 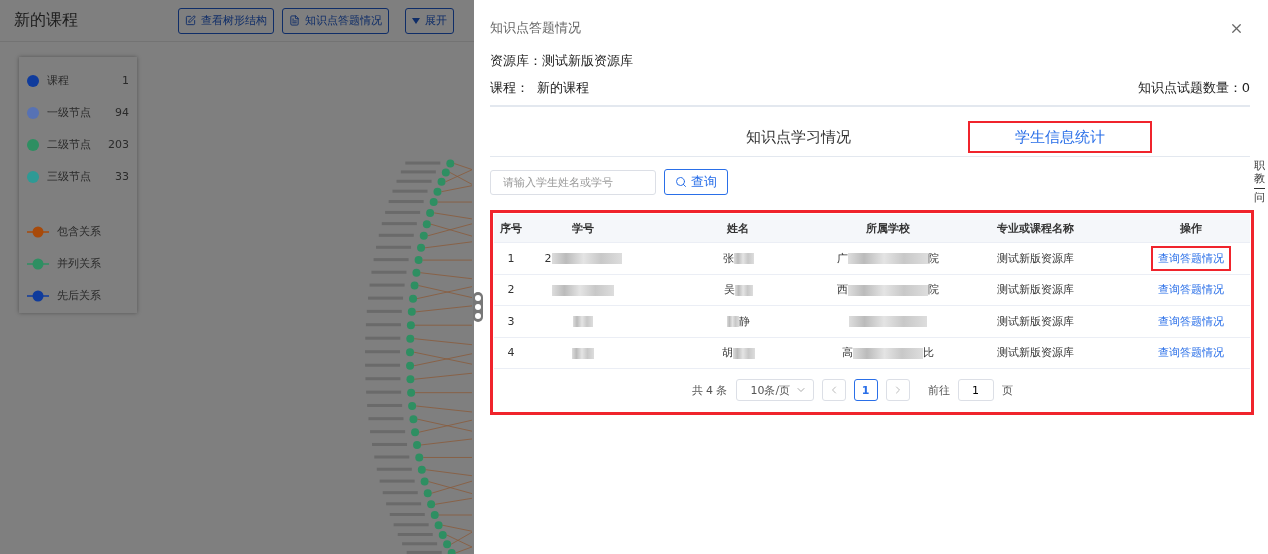 I want to click on goto-label: 前往, so click(x=938, y=390).